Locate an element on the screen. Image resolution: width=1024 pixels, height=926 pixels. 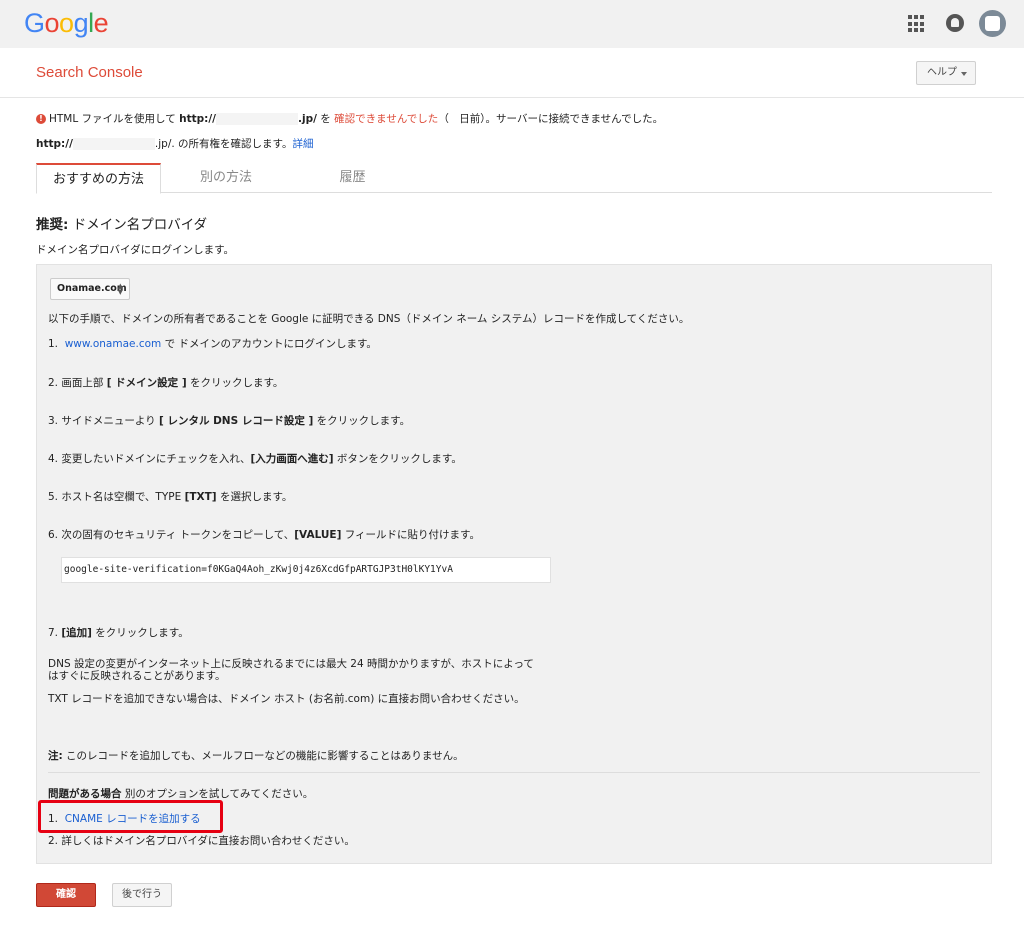
step-text: 4. 変更したいドメインにチェックを入れ、 is located at coordinates (149, 459).